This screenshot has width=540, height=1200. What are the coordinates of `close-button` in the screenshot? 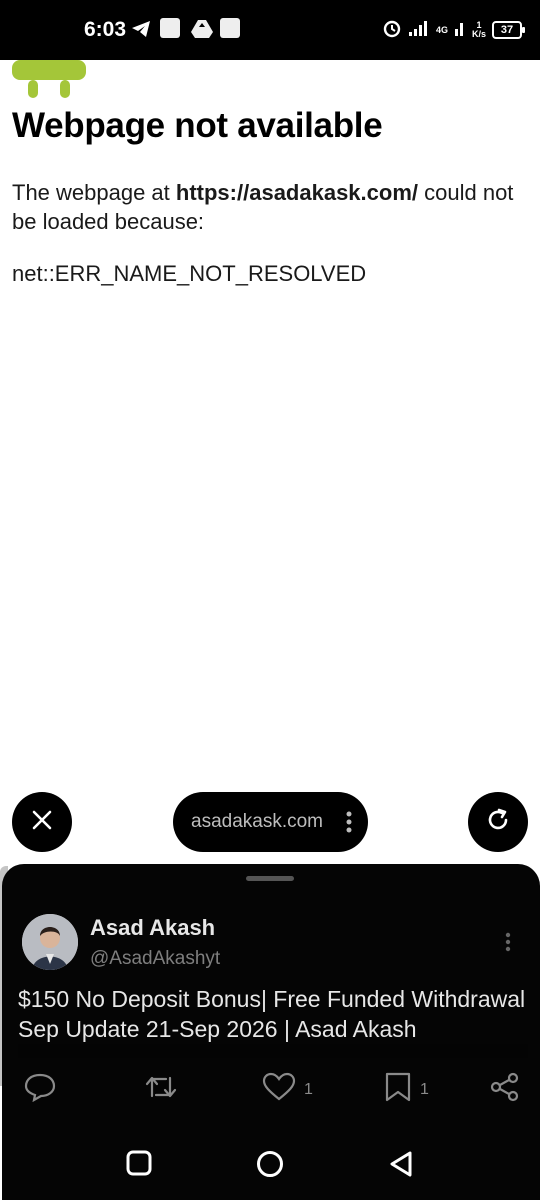 It's located at (42, 822).